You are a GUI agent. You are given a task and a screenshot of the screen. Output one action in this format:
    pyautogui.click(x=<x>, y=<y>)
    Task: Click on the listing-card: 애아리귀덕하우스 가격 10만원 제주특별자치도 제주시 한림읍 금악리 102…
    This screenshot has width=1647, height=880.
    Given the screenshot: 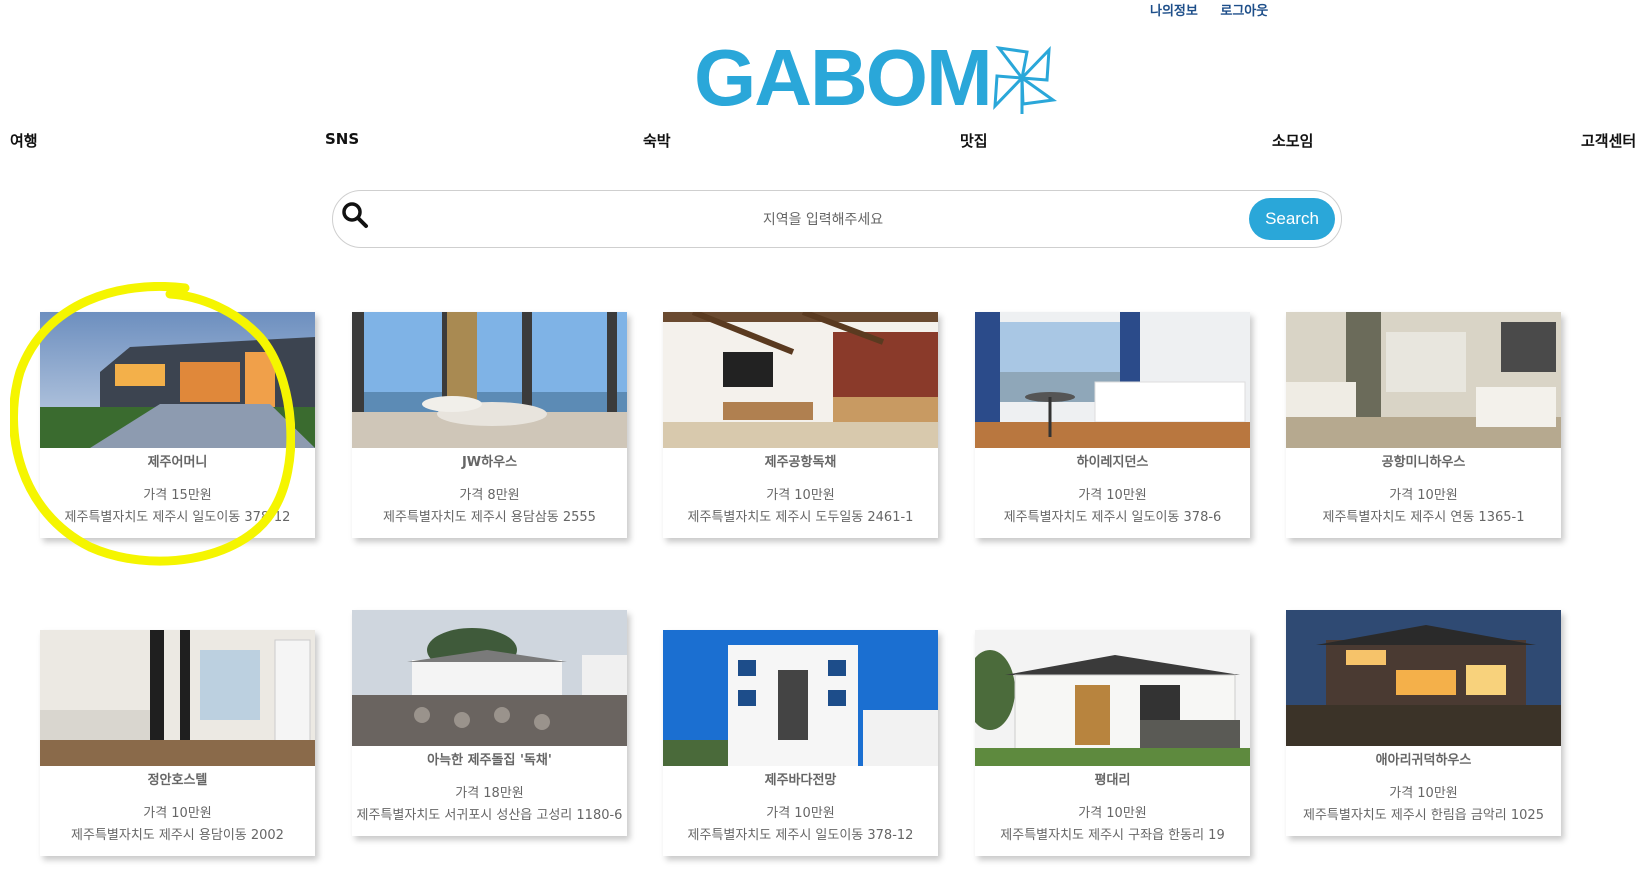 What is the action you would take?
    pyautogui.click(x=1423, y=723)
    